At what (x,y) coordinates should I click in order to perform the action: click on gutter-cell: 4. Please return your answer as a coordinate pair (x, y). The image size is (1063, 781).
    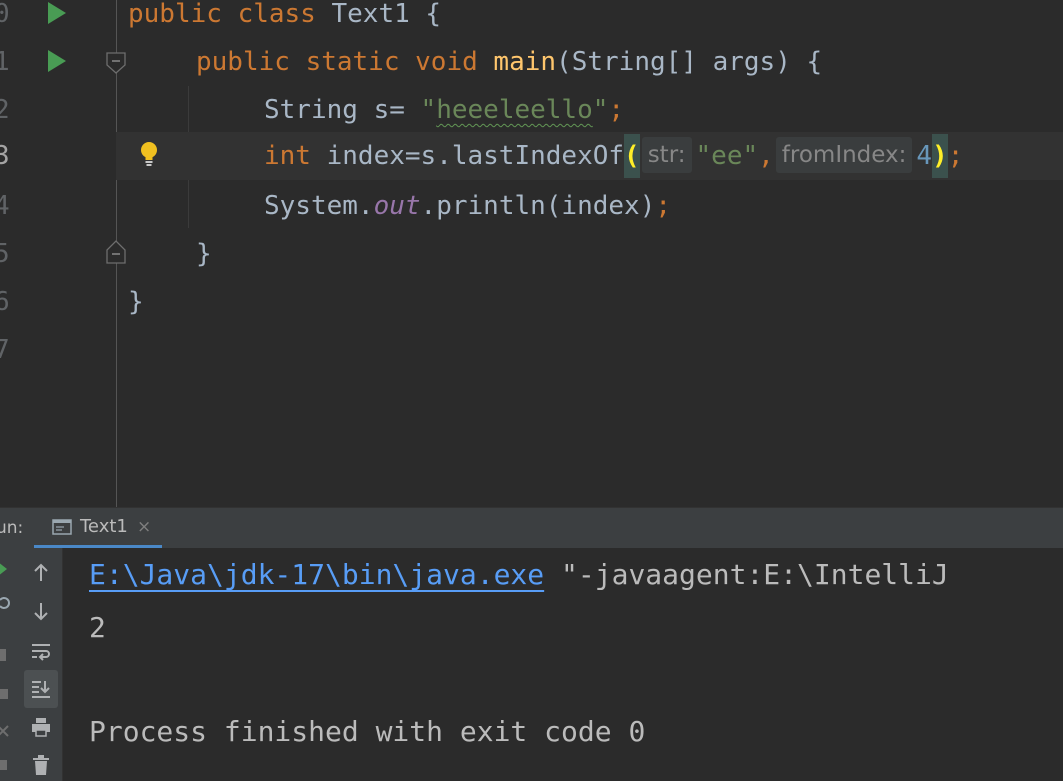
    Looking at the image, I should click on (58, 206).